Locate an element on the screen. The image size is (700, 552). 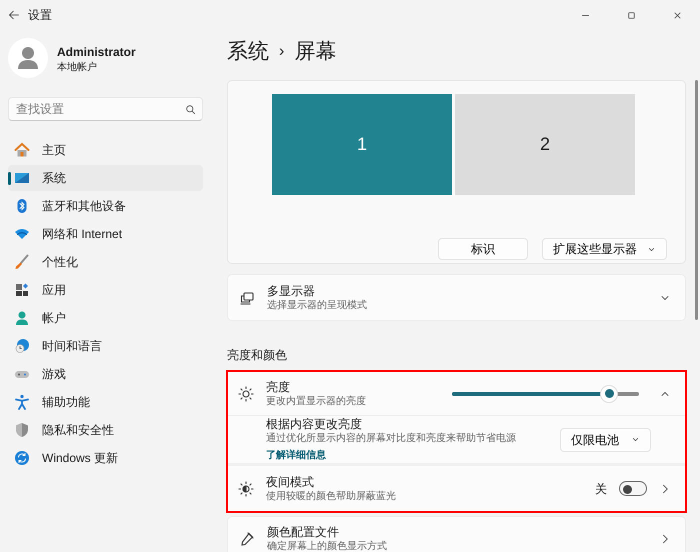
content-brightness-description: 通过优化所显示内容的屏幕对比度和亮度来帮助节省电源 is located at coordinates (391, 438).